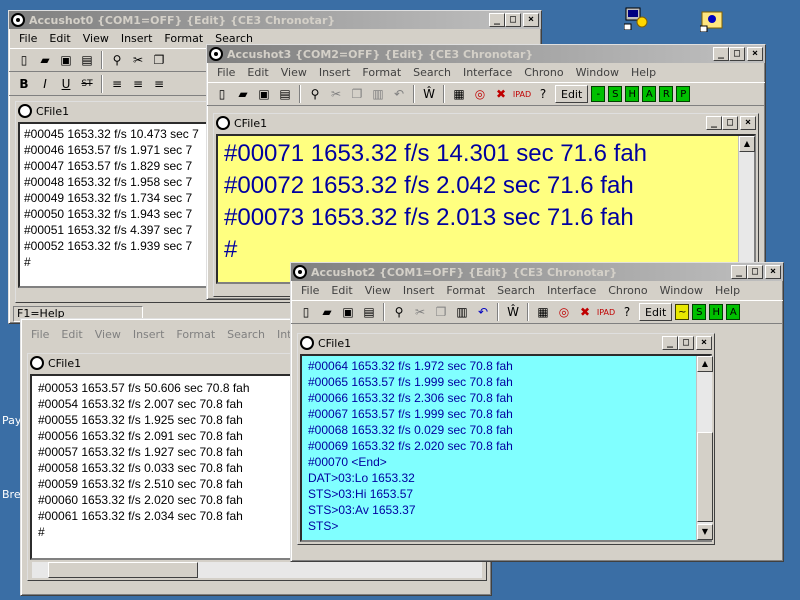 This screenshot has height=600, width=800. Describe the element at coordinates (733, 312) in the screenshot. I see `mode-button-a: A` at that location.